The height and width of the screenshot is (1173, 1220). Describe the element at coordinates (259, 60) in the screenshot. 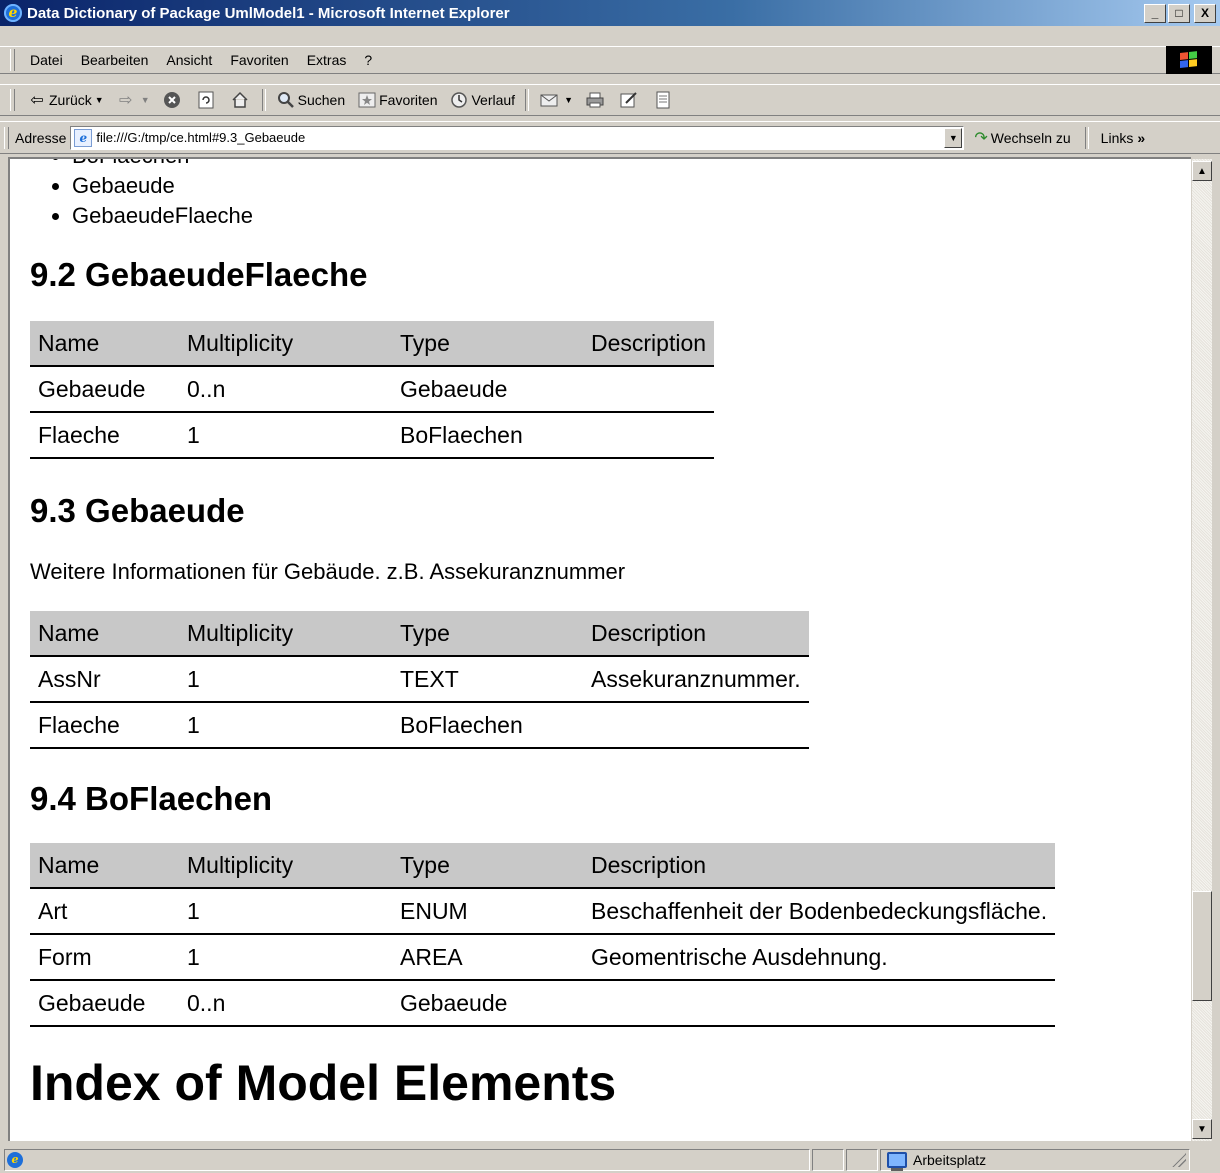

I see `menu-favoriten: Favoriten` at that location.